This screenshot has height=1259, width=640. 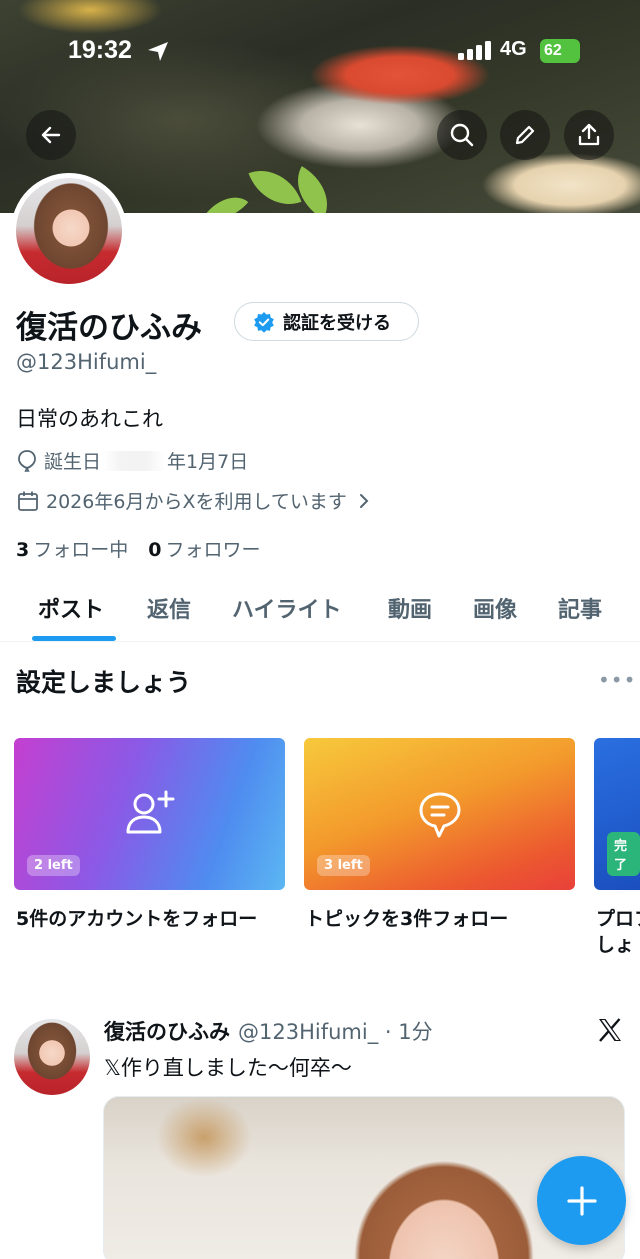 I want to click on tab-highlights: ハイライト, so click(x=287, y=608).